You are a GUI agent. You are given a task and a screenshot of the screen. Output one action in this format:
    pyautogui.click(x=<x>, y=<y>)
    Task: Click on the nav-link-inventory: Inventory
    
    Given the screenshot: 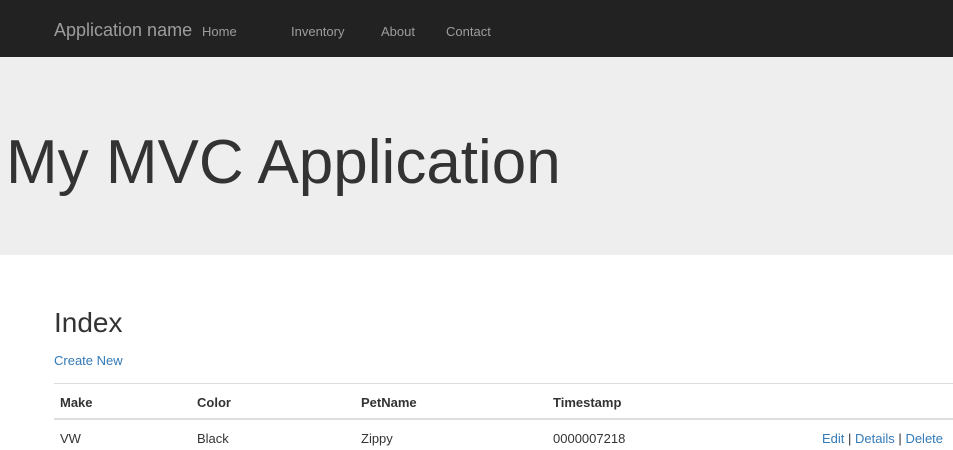 What is the action you would take?
    pyautogui.click(x=317, y=31)
    